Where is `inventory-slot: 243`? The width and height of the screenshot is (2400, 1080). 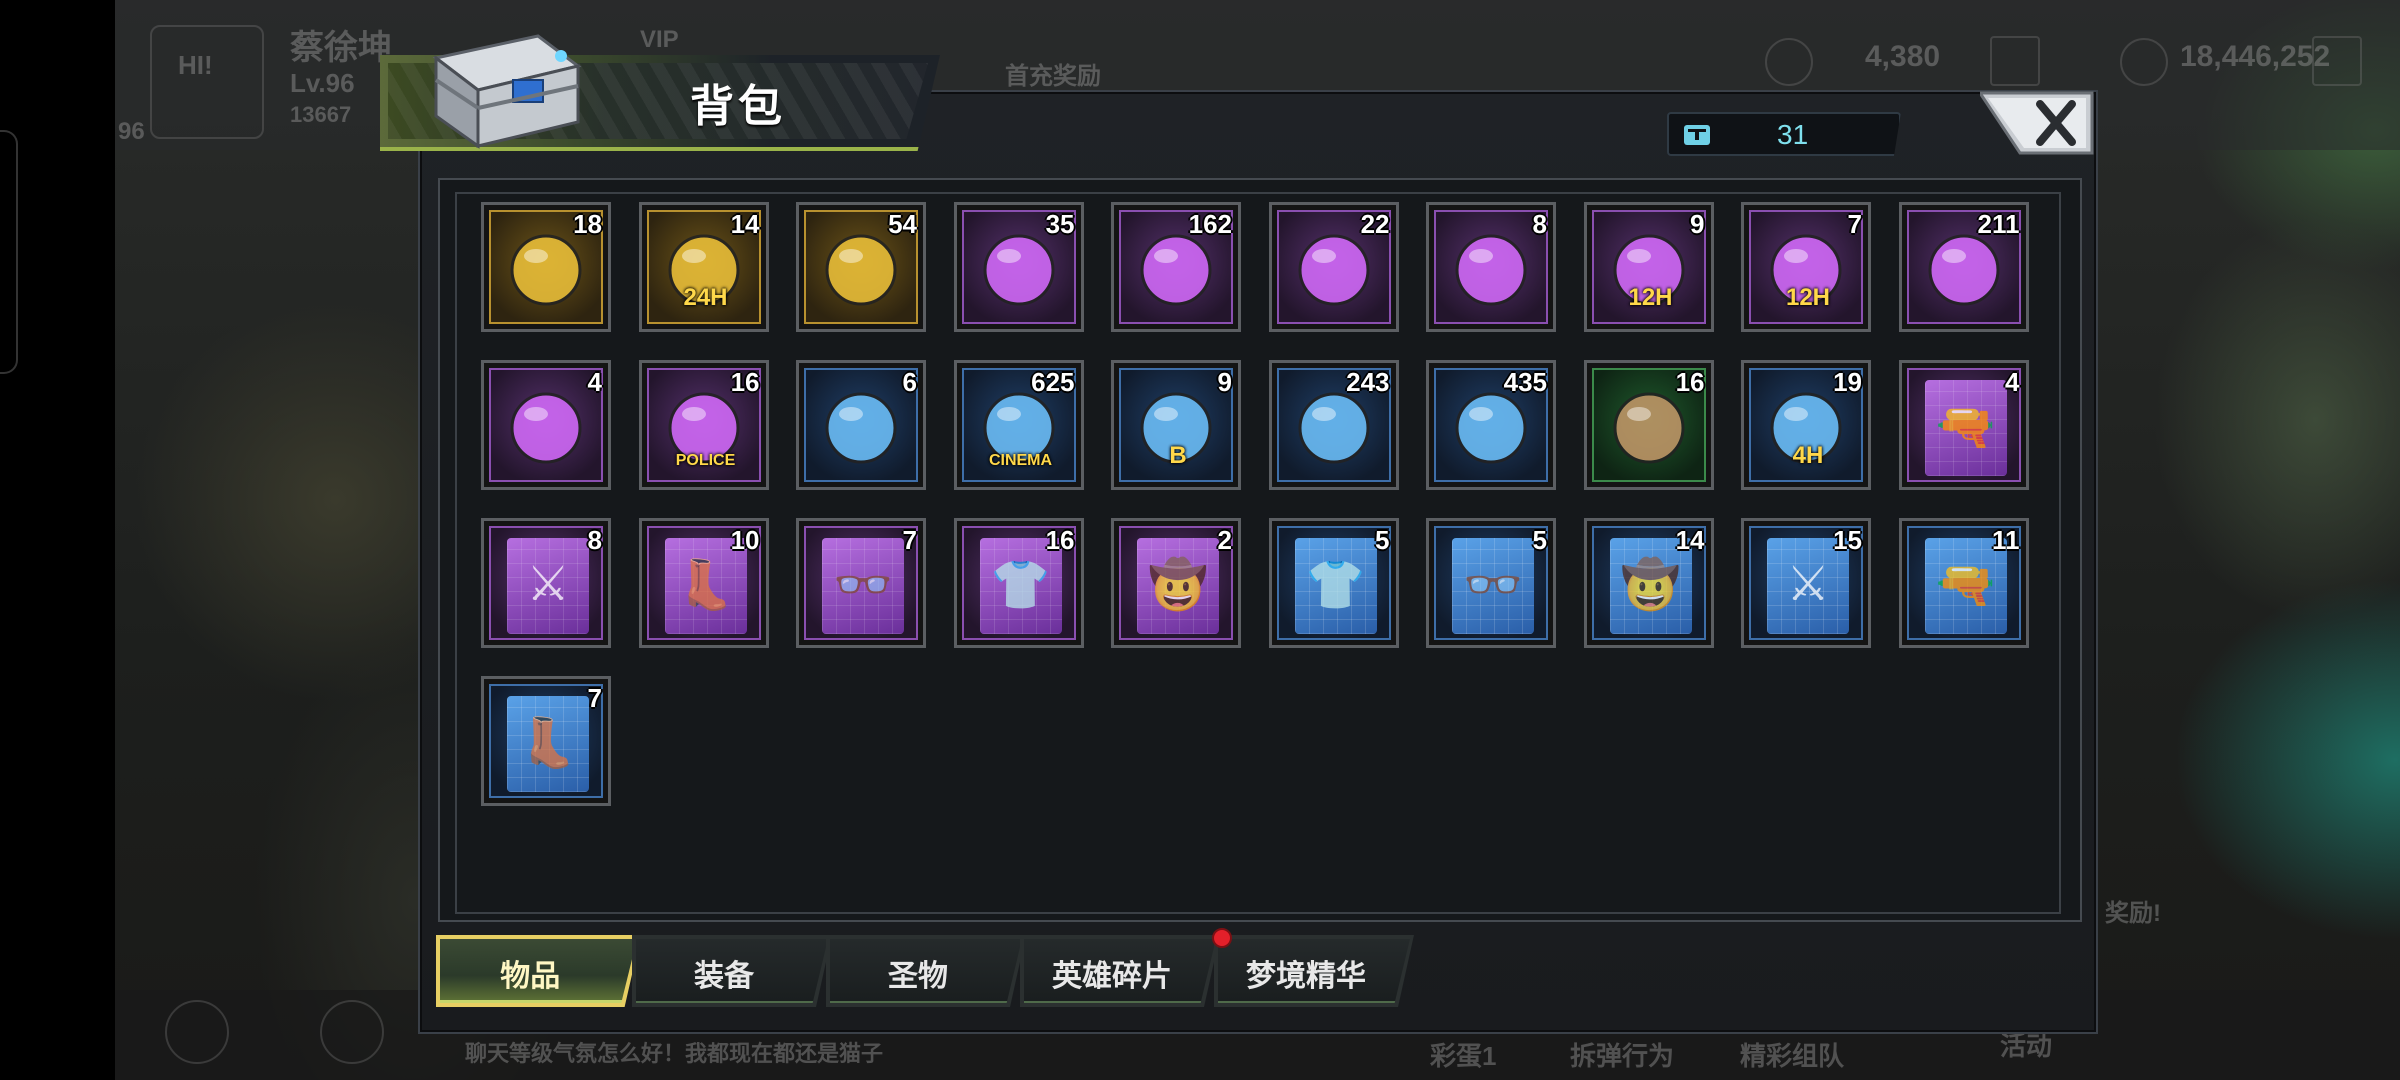
inventory-slot: 243 is located at coordinates (1333, 425).